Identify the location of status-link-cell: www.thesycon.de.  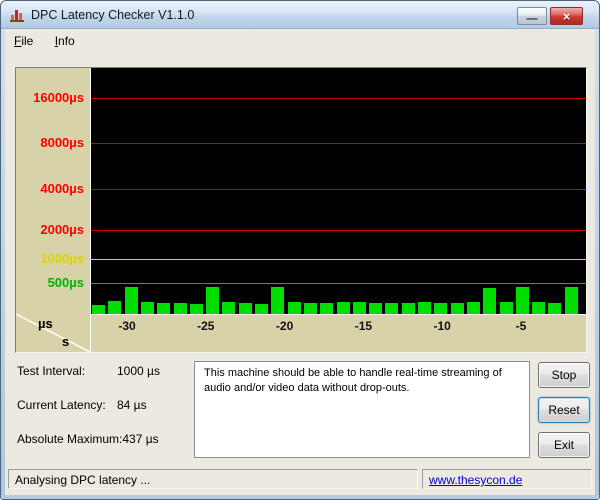
(507, 479).